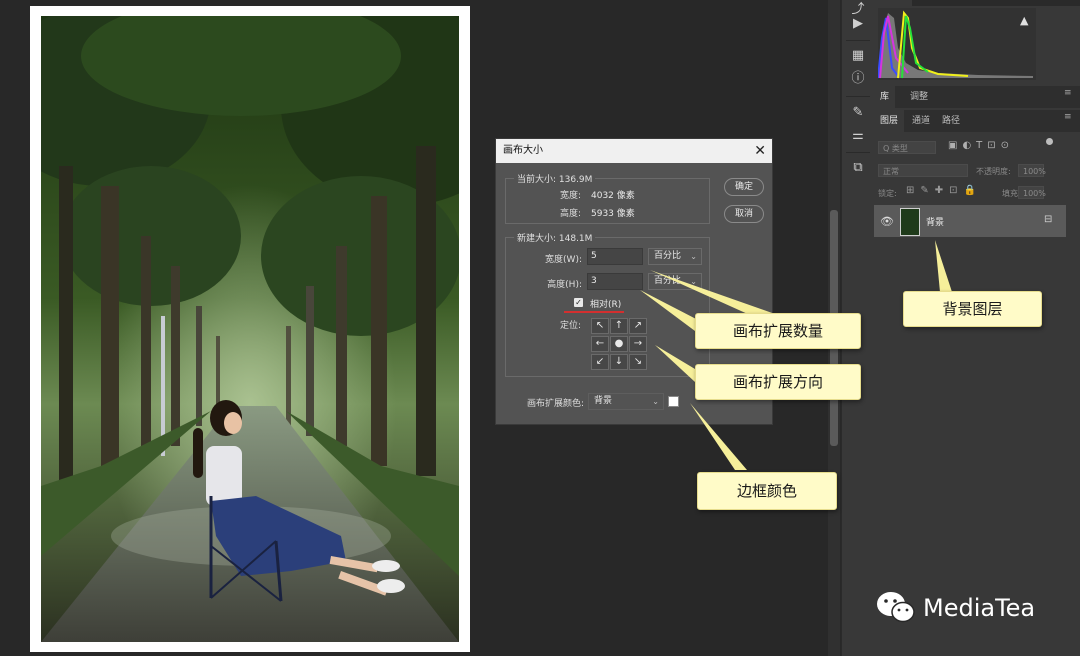 The height and width of the screenshot is (656, 1080). Describe the element at coordinates (896, 609) in the screenshot. I see `wechat-icon` at that location.